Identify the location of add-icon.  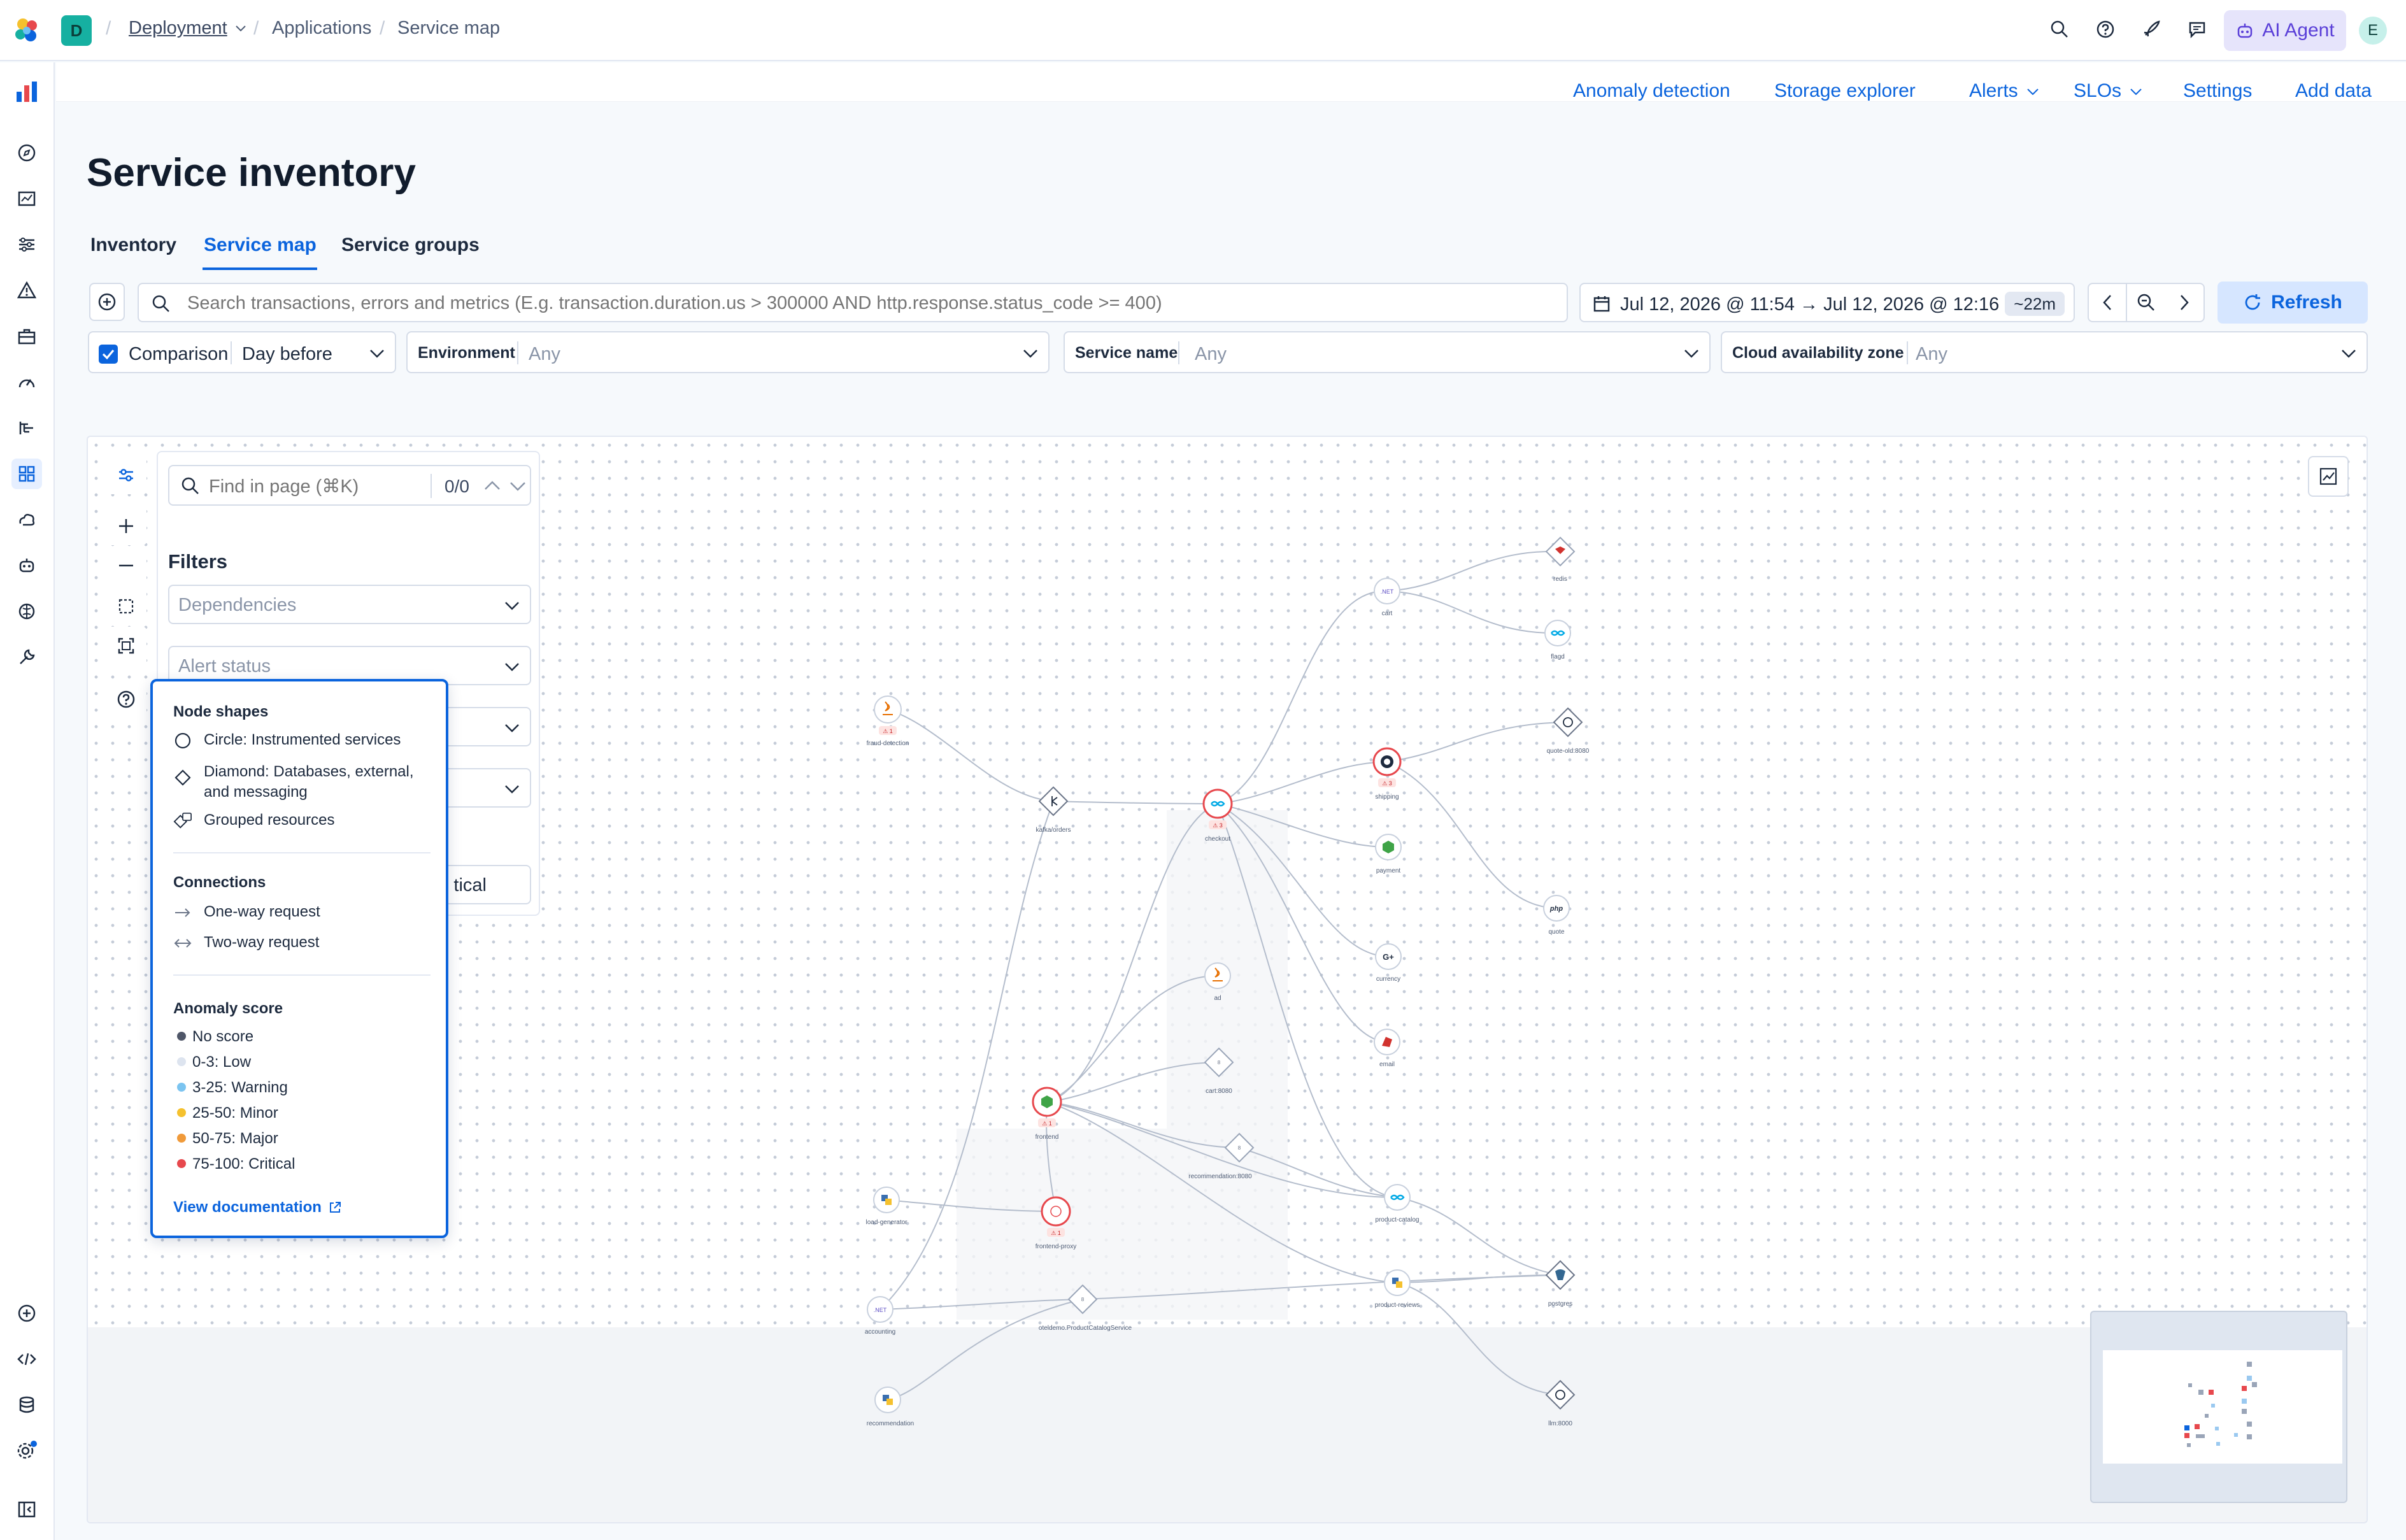
(26, 1313).